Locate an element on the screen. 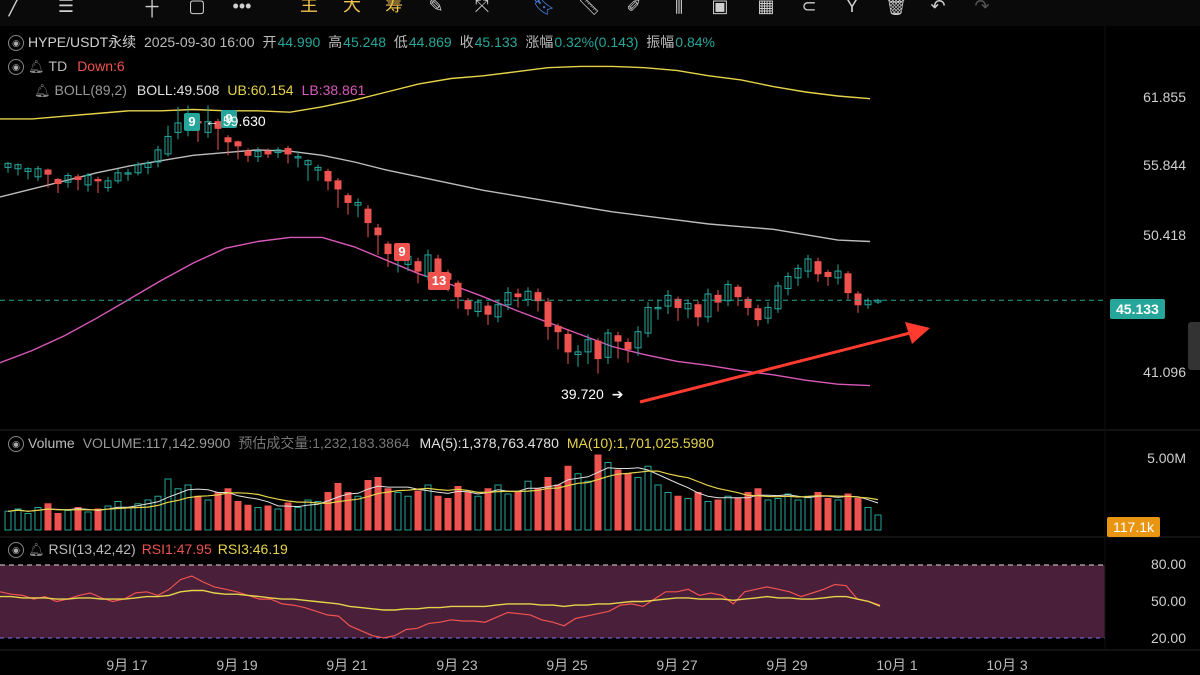 The image size is (1200, 675). low-price-value: 39.720 is located at coordinates (582, 394).